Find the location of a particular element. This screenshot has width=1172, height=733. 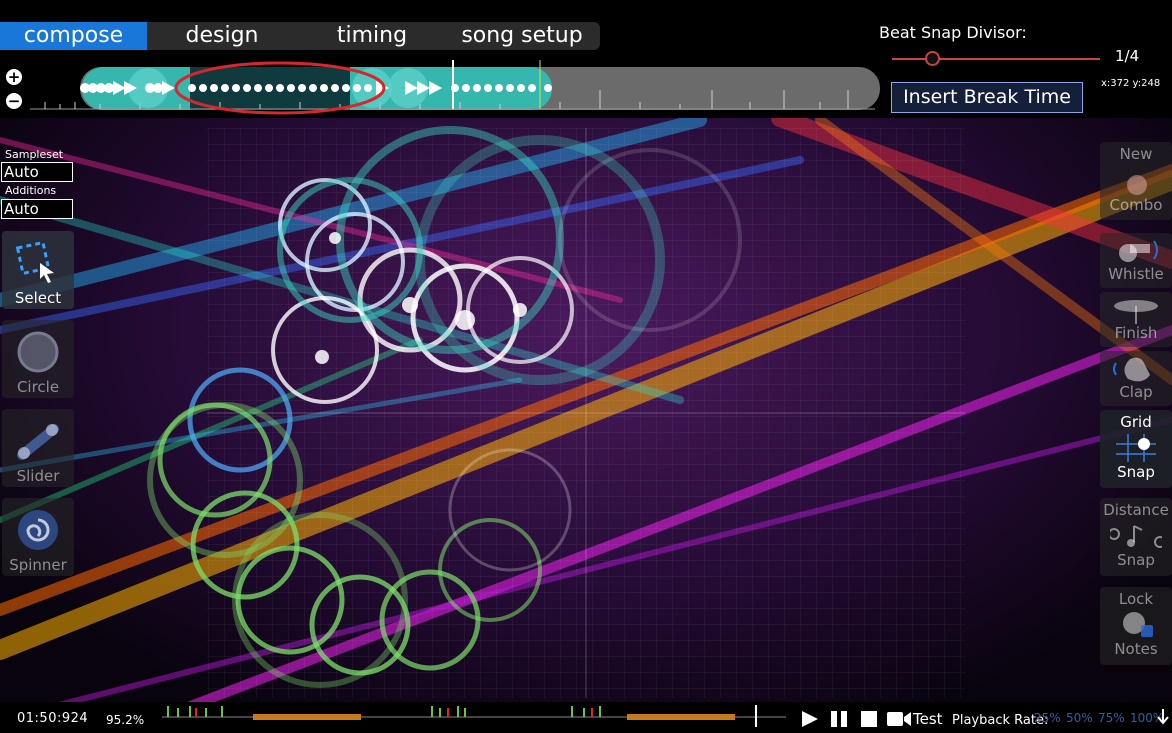

insert-break-time-button: Insert Break Time is located at coordinates (987, 97).